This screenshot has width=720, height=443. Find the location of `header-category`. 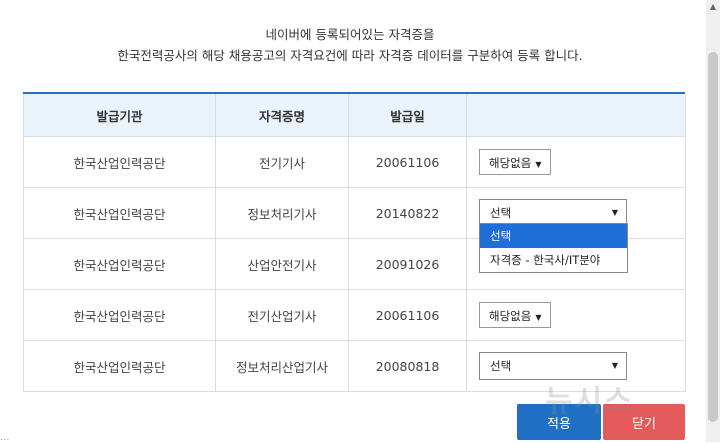

header-category is located at coordinates (576, 115).